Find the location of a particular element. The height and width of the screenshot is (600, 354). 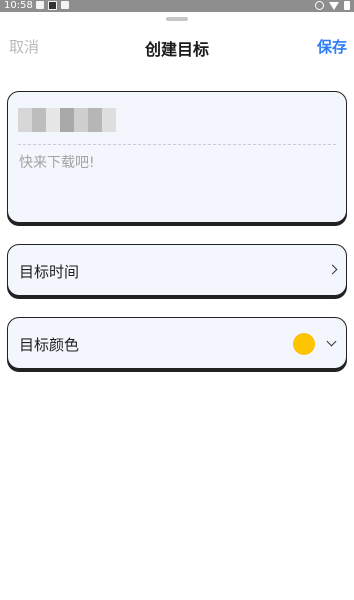

goal-color-label: 目标颜色 is located at coordinates (49, 345).